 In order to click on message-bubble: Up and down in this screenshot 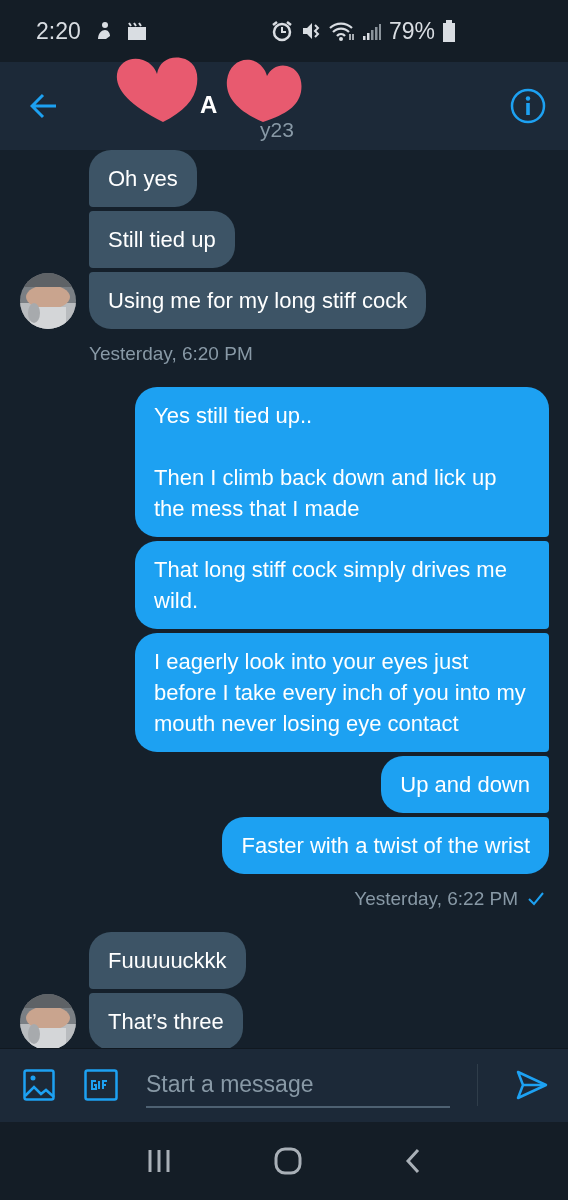, I will do `click(465, 784)`.